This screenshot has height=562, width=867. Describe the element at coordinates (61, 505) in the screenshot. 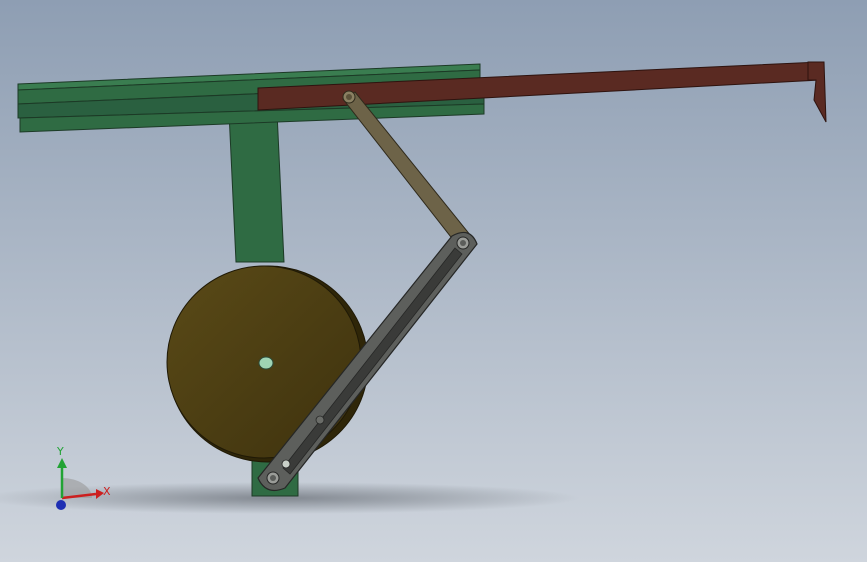

I see `triad-z-axis-icon` at that location.